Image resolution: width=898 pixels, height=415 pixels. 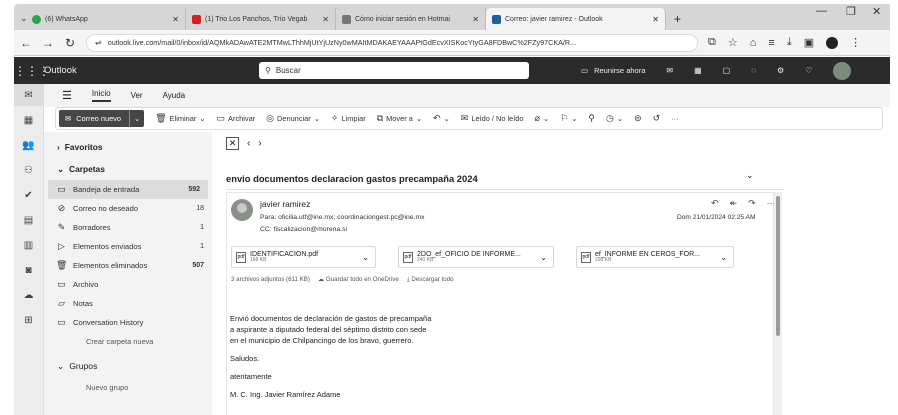 What do you see at coordinates (734, 203) in the screenshot?
I see `reply-all-icon: ↞` at bounding box center [734, 203].